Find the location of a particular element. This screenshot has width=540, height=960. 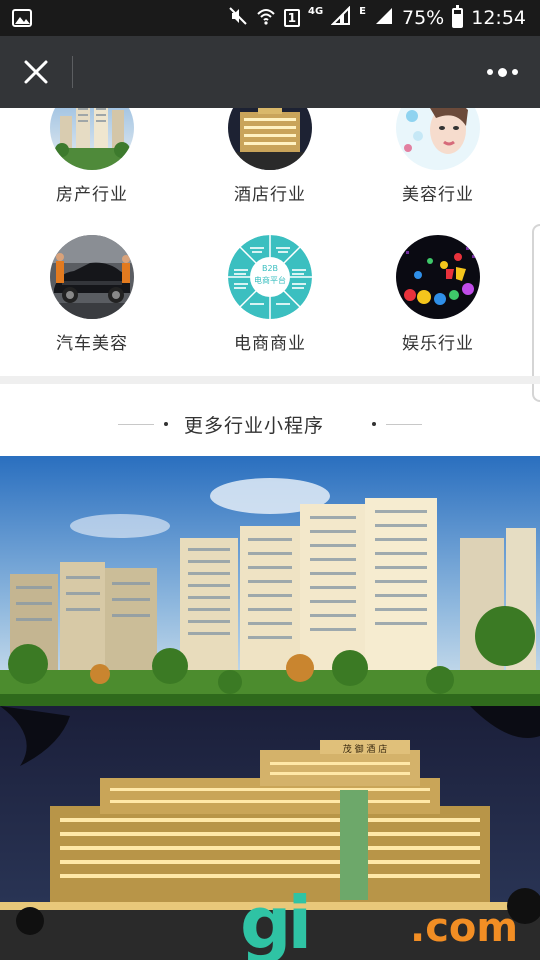

status-bar: 1 4G E 75% 12:54 is located at coordinates (270, 18).